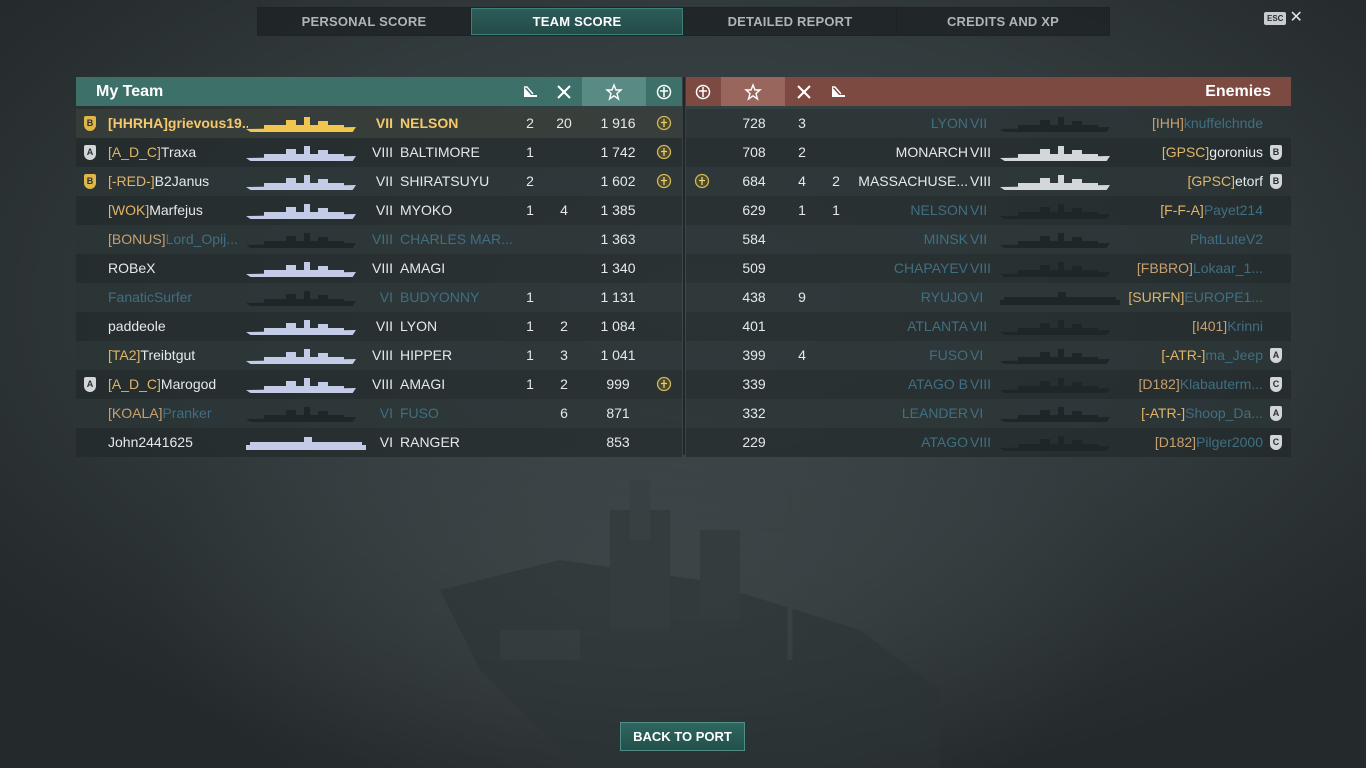 This screenshot has height=768, width=1366. I want to click on clan-tag: [I401], so click(1209, 326).